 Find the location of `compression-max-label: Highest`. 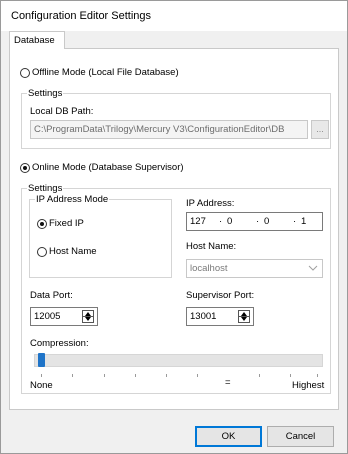

compression-max-label: Highest is located at coordinates (308, 385).